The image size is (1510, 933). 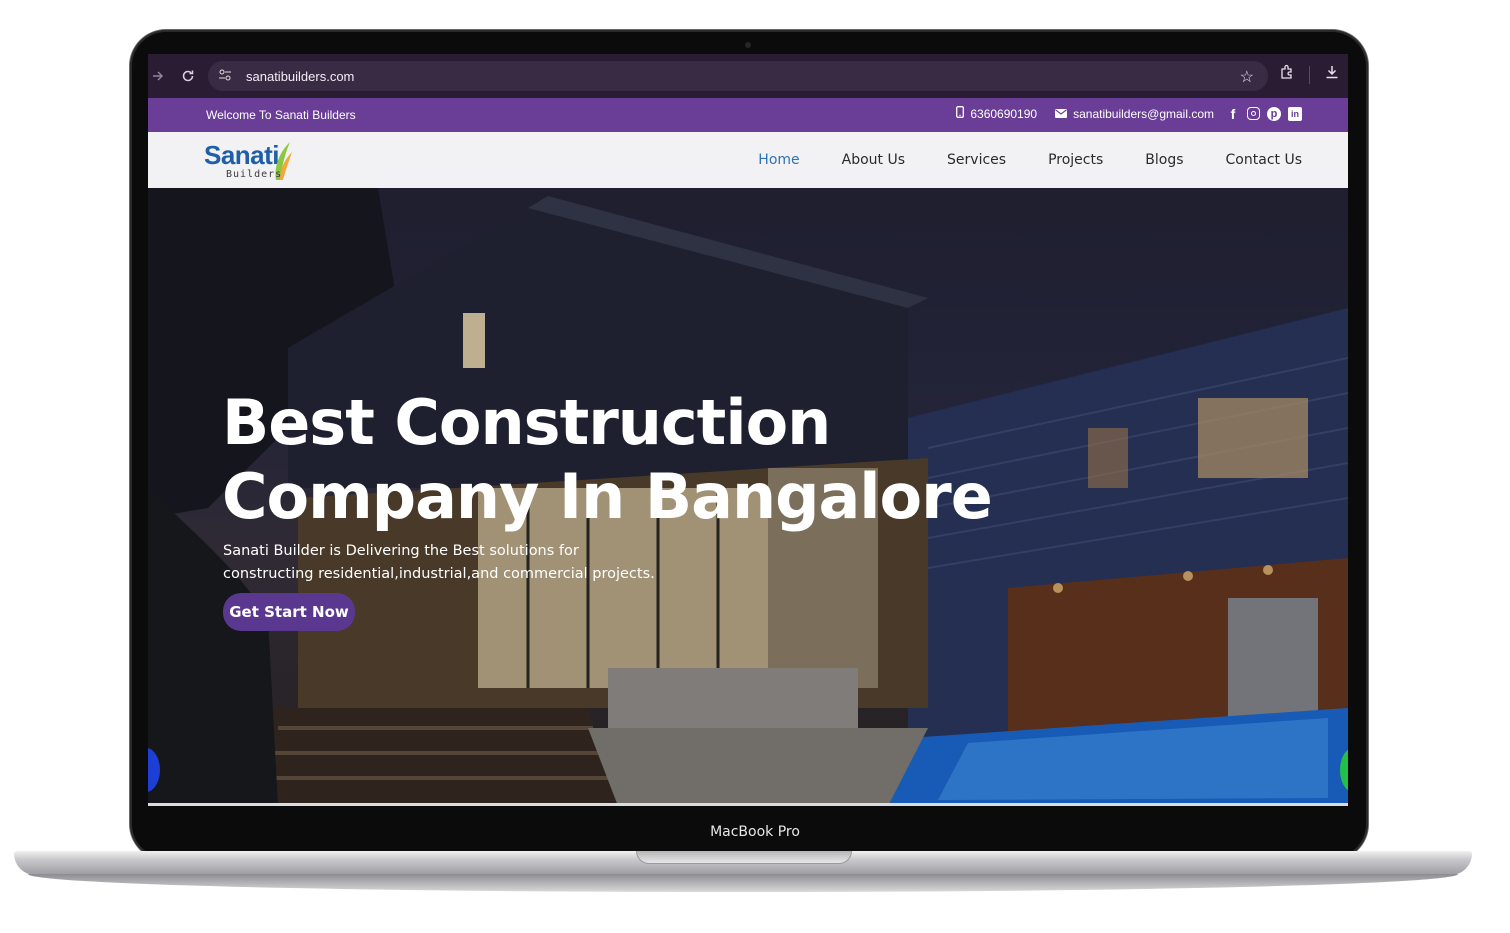 What do you see at coordinates (1309, 74) in the screenshot?
I see `toolbar-divider` at bounding box center [1309, 74].